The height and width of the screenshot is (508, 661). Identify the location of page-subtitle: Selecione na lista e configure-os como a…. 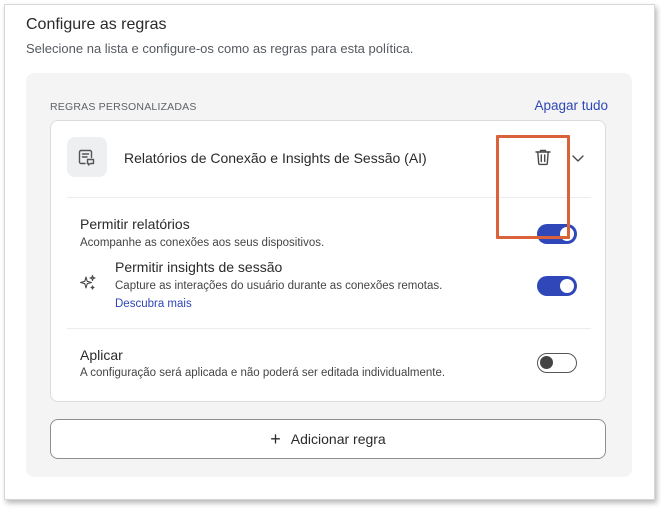
(220, 48).